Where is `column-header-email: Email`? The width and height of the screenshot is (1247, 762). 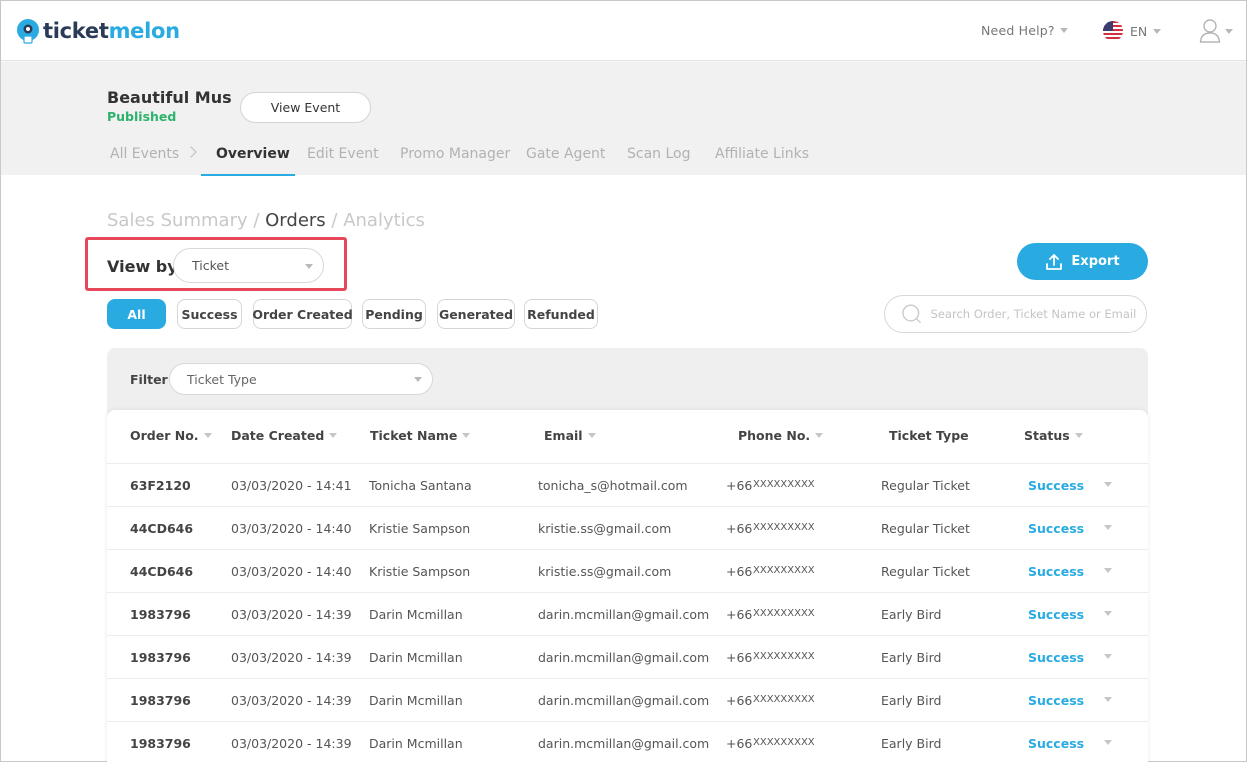 column-header-email: Email is located at coordinates (570, 435).